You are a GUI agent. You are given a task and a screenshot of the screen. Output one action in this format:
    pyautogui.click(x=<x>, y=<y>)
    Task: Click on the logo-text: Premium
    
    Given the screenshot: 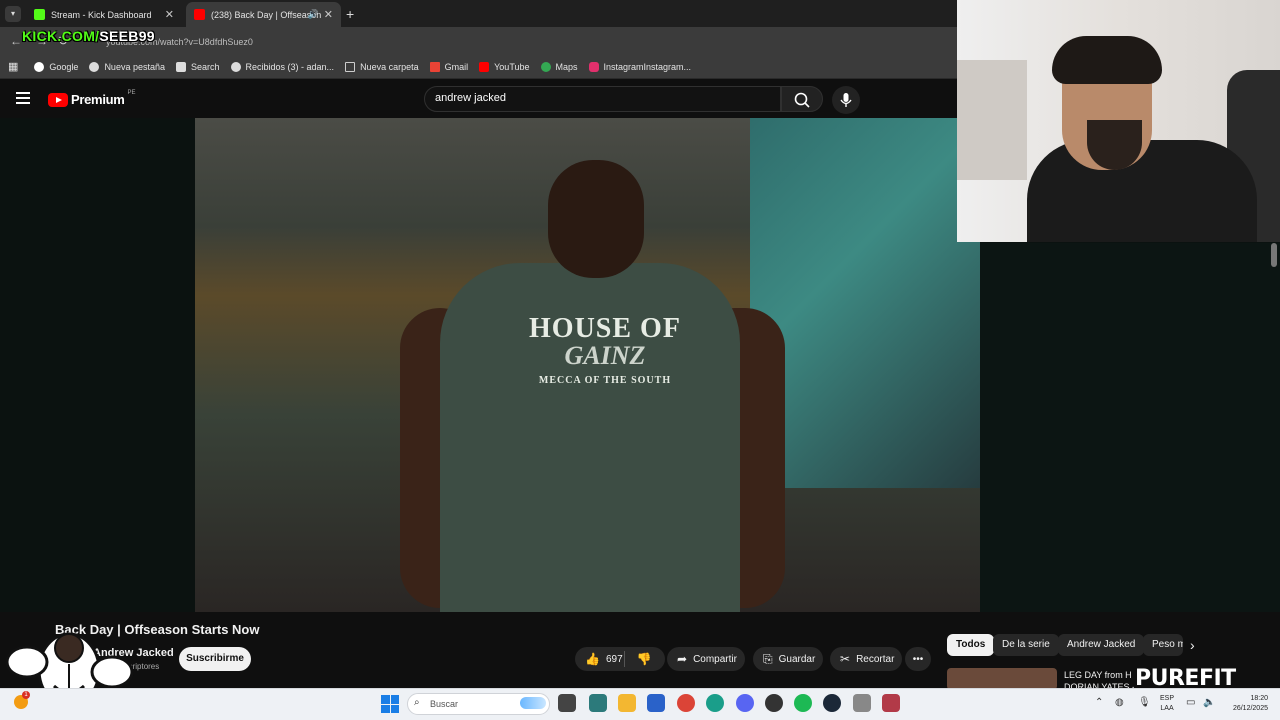 What is the action you would take?
    pyautogui.click(x=98, y=99)
    